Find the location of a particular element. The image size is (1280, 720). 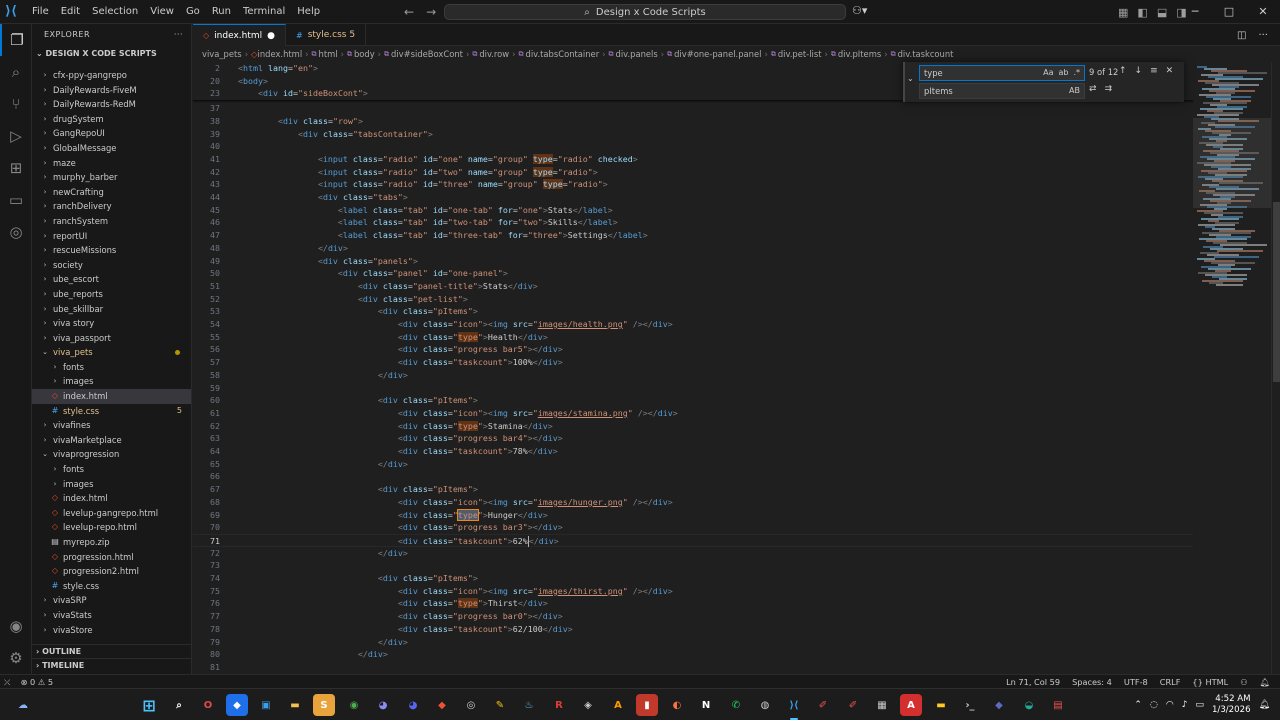

code-line: 67 <div class="pItems"> is located at coordinates (693, 489).